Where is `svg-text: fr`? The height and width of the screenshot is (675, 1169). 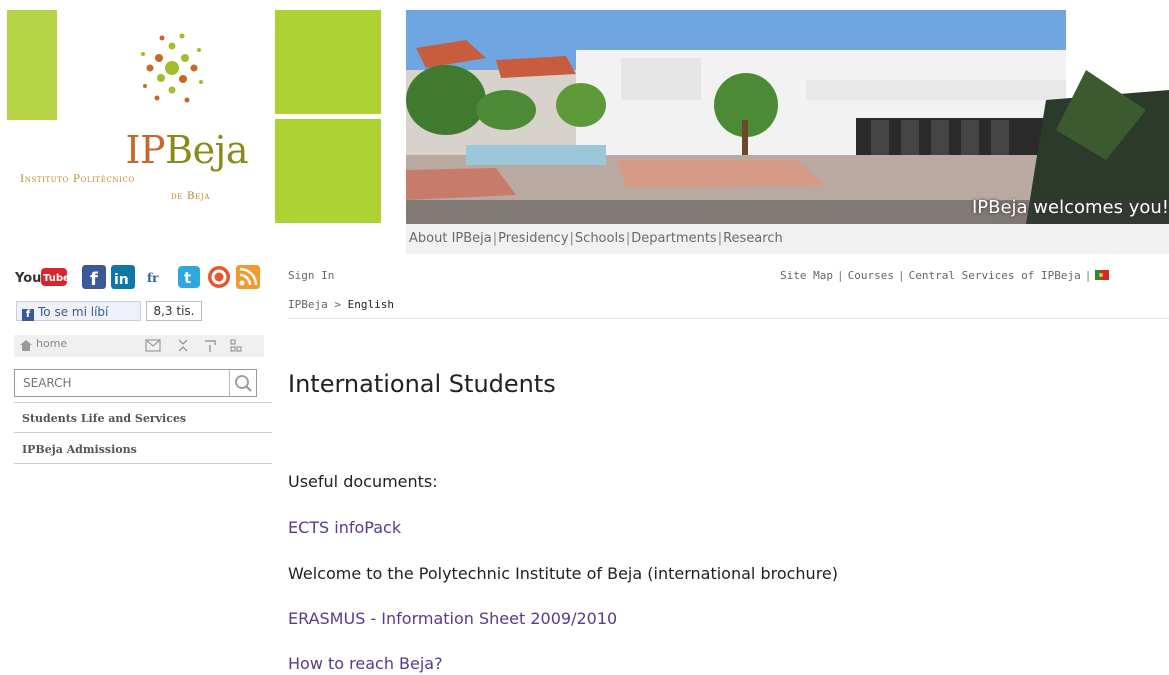 svg-text: fr is located at coordinates (153, 278).